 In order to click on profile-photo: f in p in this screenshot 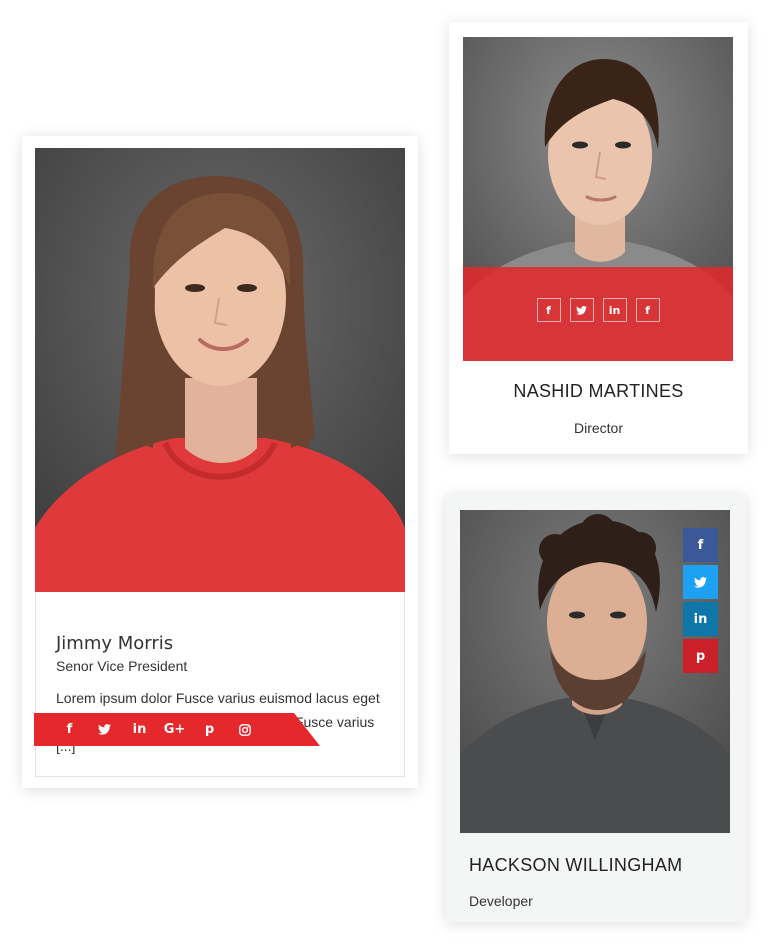, I will do `click(595, 671)`.